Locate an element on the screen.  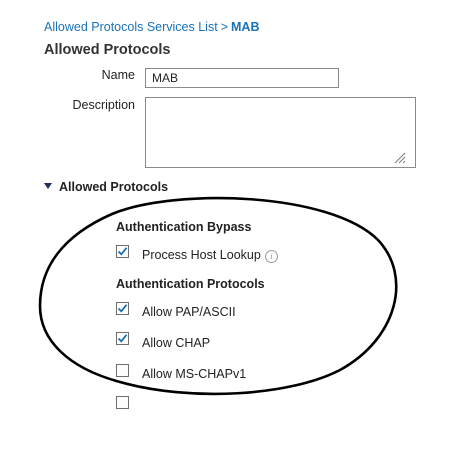
description-label: Description is located at coordinates (103, 105).